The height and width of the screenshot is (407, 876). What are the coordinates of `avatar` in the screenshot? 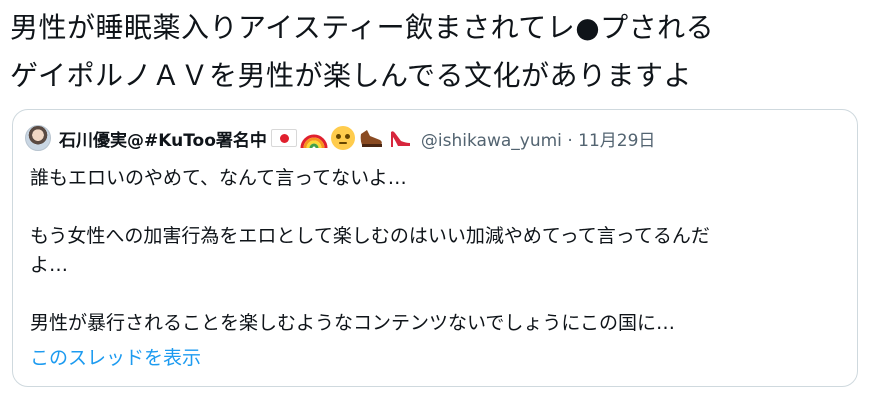 It's located at (38, 138).